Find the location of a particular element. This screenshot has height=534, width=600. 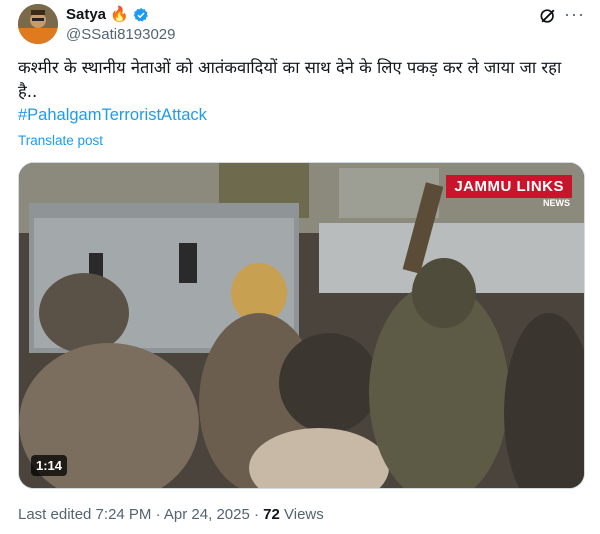

grok-icon is located at coordinates (548, 16).